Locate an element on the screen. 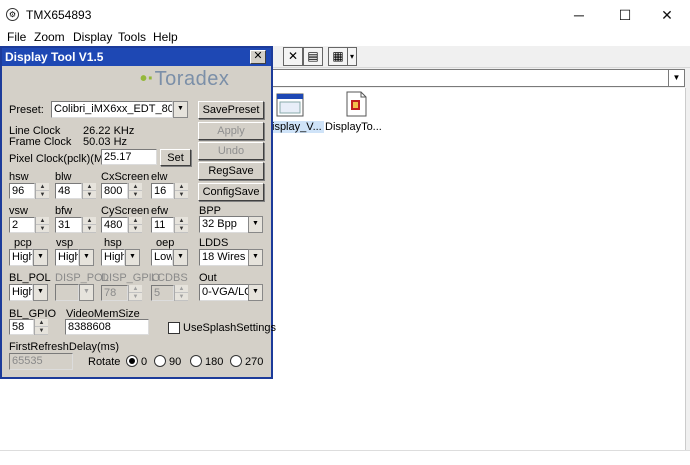  disp-gpio-spinner: ▲ ▼ is located at coordinates (135, 293).